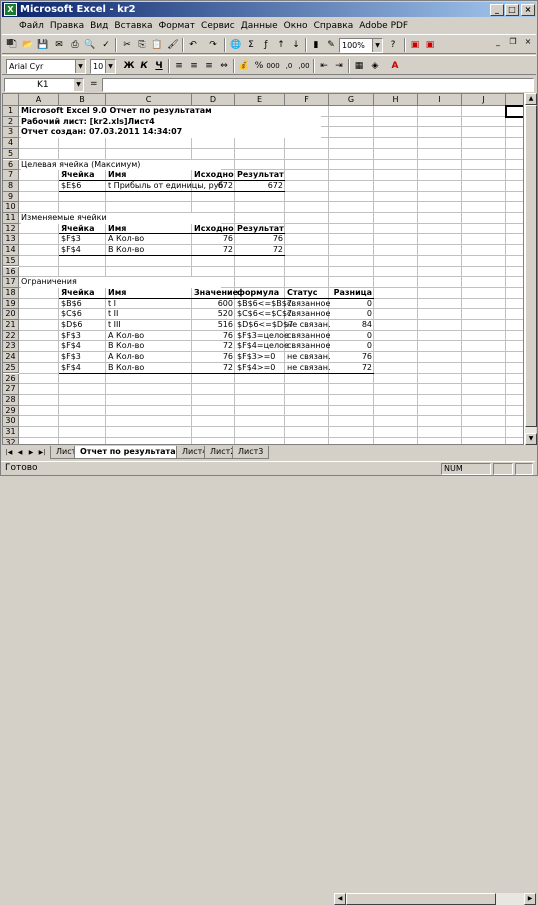  What do you see at coordinates (393, 45) in the screenshot?
I see `help-icon: ?` at bounding box center [393, 45].